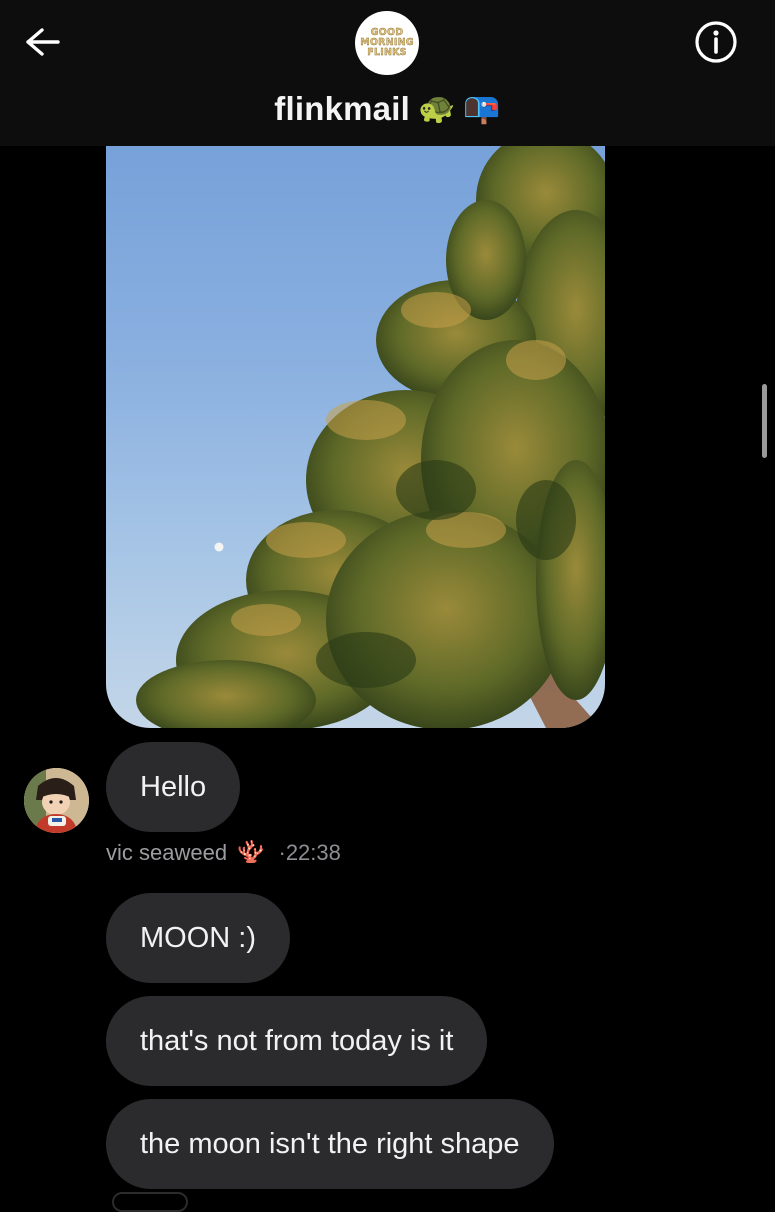 The width and height of the screenshot is (775, 1212). I want to click on avatar-image, so click(56, 800).